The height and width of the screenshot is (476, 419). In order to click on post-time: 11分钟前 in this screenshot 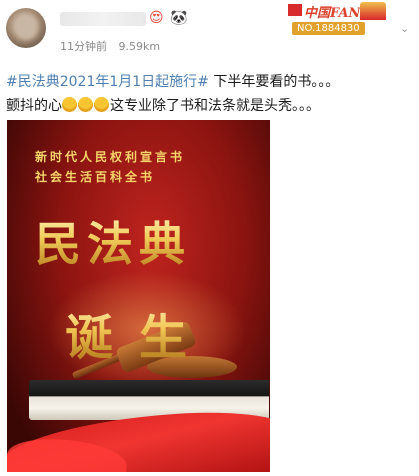, I will do `click(83, 46)`.